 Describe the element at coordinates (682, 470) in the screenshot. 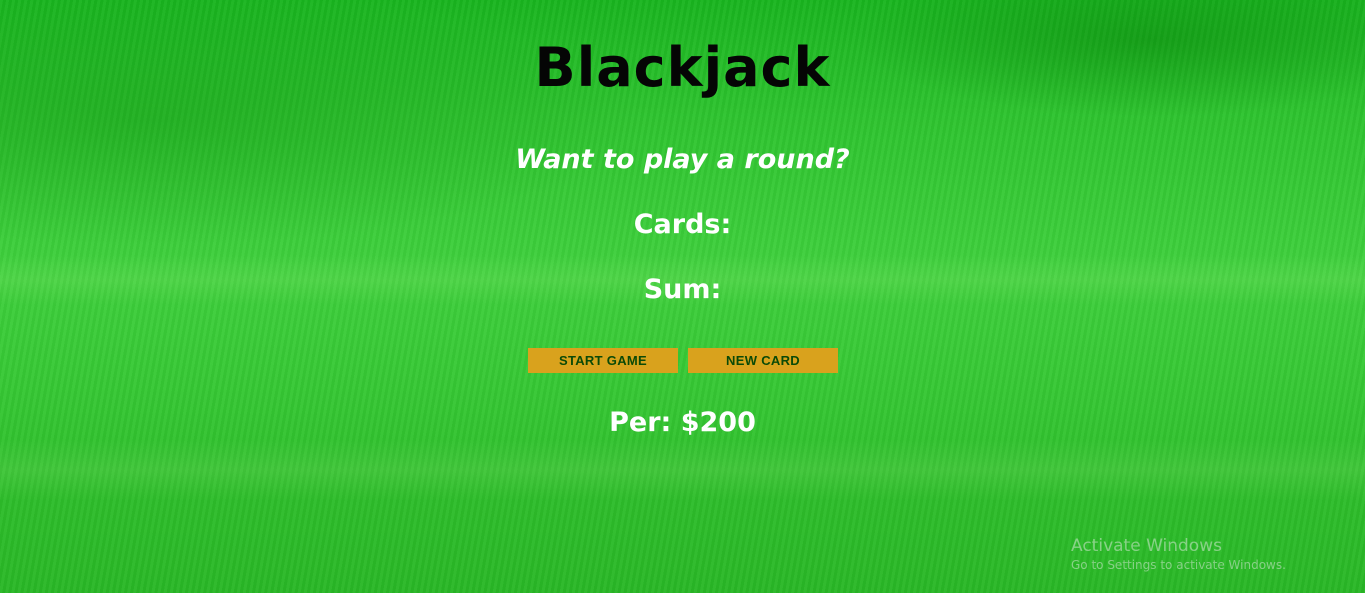

I see `grass-texture` at that location.